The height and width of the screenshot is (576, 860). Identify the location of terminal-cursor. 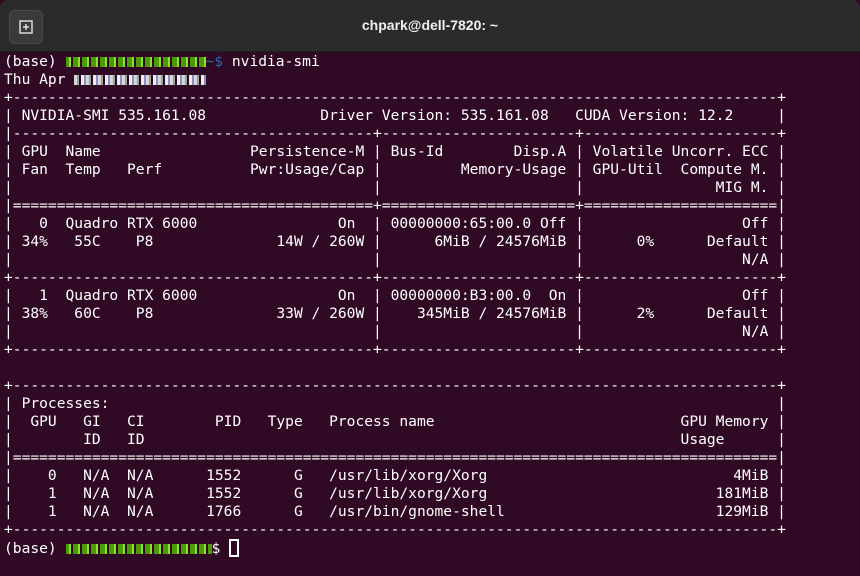
(234, 548).